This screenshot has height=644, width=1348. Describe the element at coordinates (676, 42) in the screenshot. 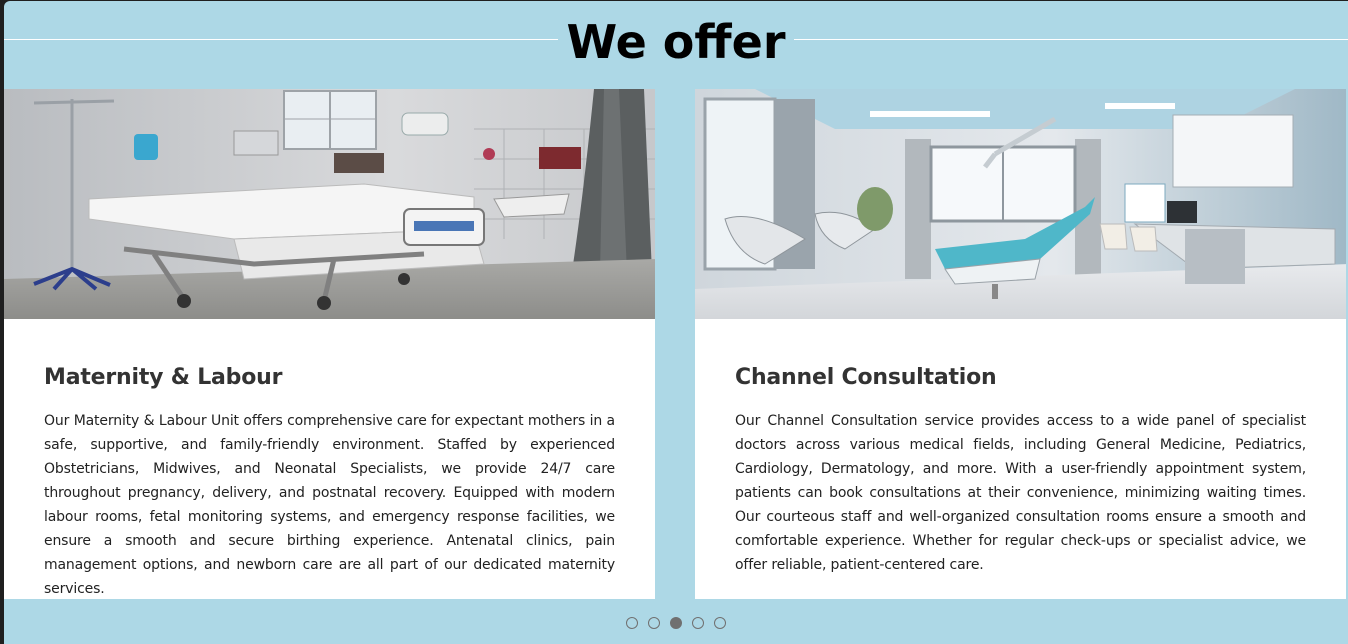

I see `section-title: We offer` at that location.